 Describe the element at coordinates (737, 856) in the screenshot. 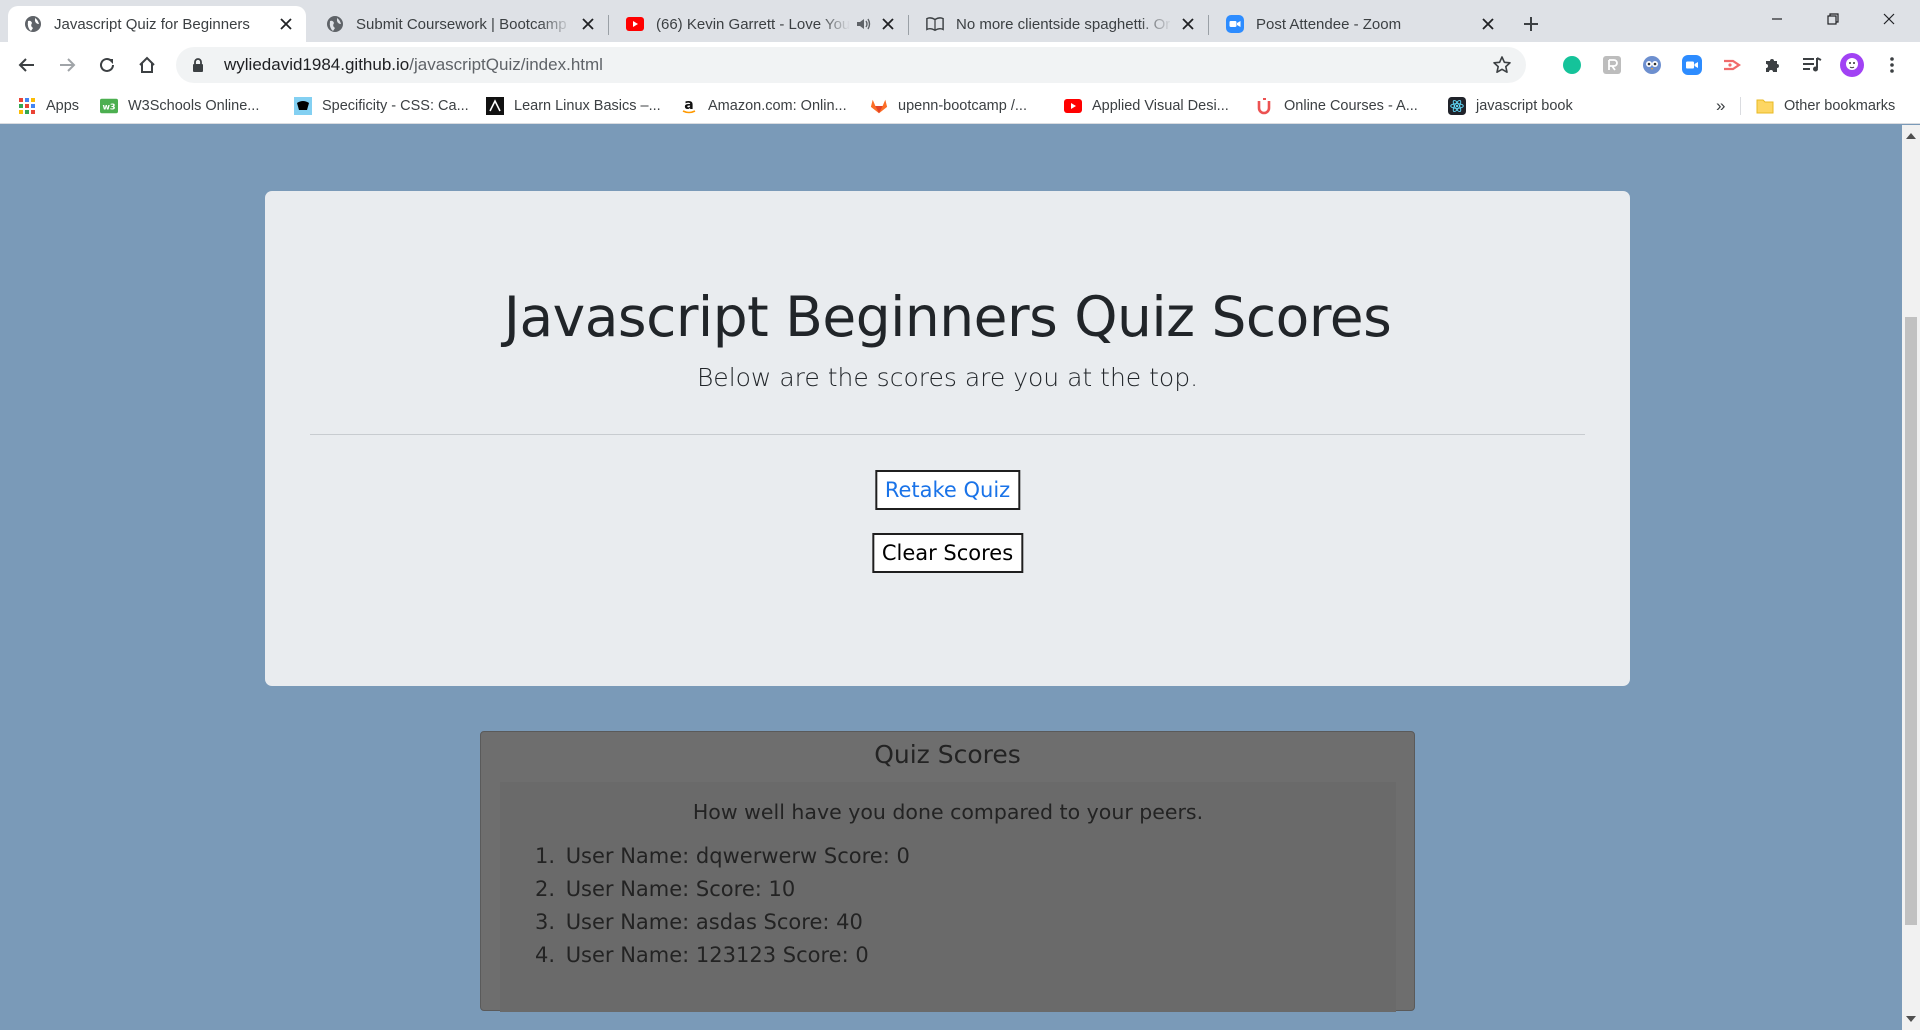

I see `score-text: User Name: dqwerwerw Score: 0` at that location.